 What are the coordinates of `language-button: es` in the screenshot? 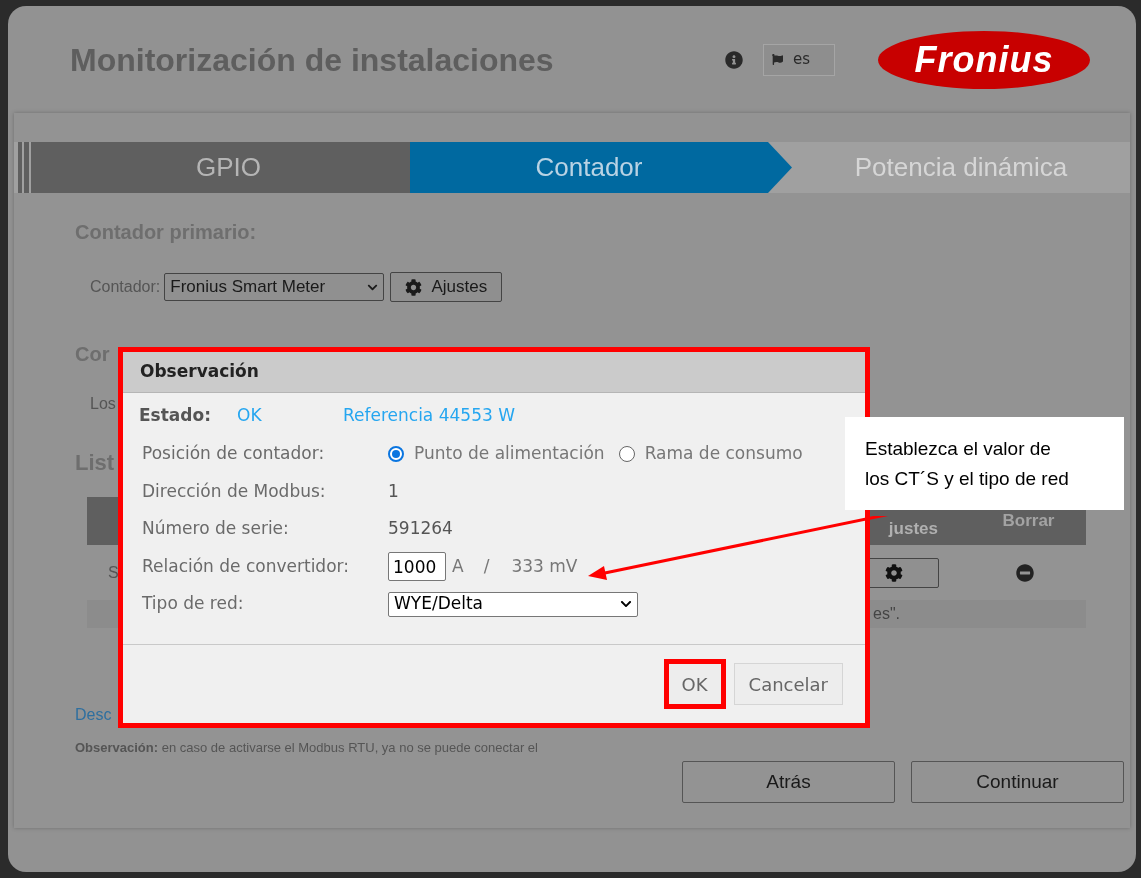 It's located at (799, 59).